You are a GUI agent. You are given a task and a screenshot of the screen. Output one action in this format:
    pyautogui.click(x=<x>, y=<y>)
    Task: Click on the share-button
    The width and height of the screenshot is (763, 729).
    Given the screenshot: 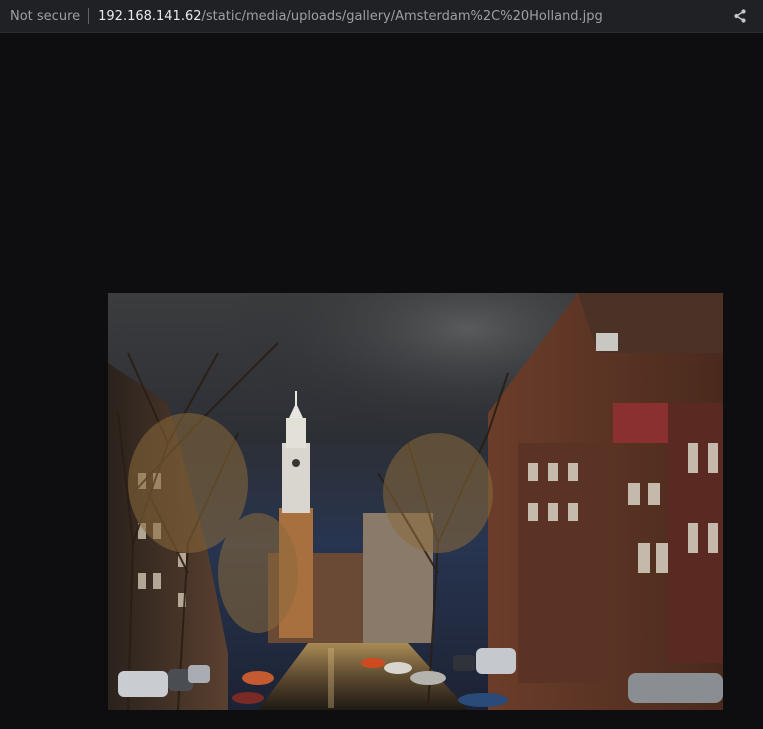 What is the action you would take?
    pyautogui.click(x=740, y=16)
    